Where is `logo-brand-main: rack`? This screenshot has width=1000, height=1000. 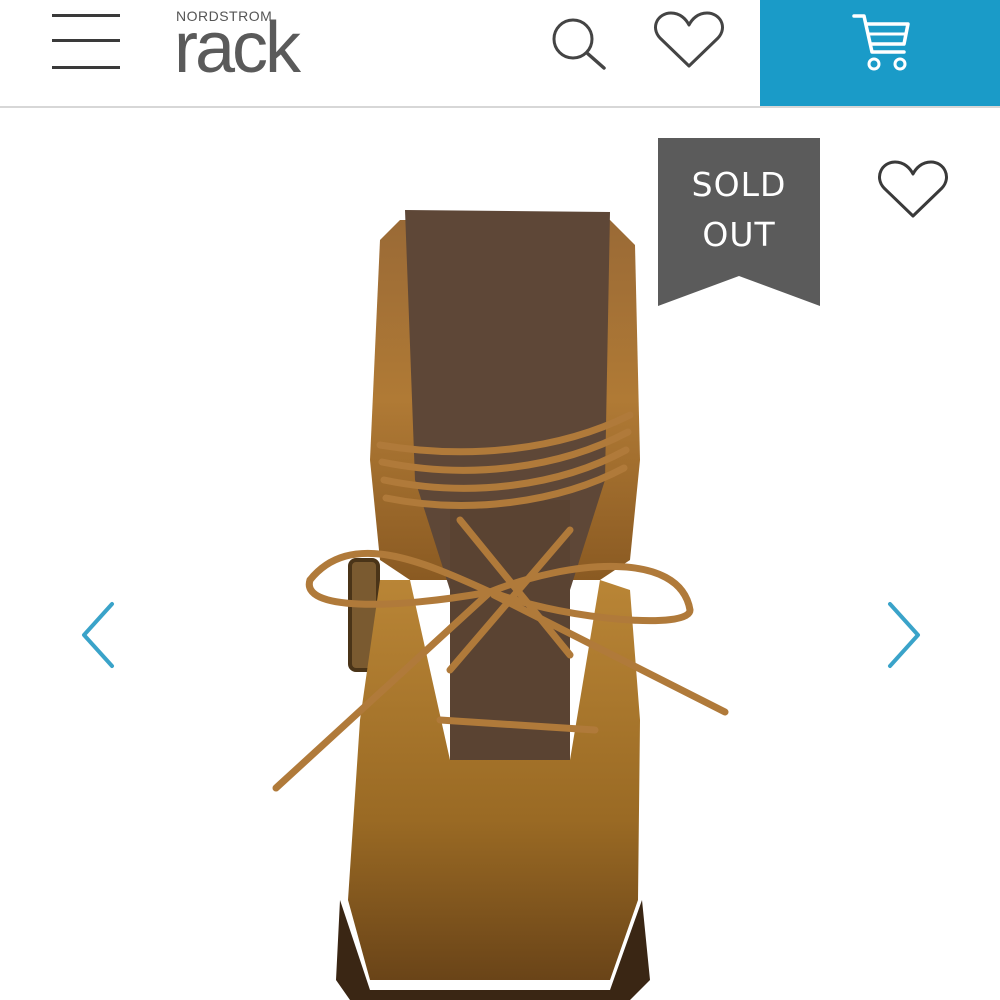 logo-brand-main: rack is located at coordinates (237, 48).